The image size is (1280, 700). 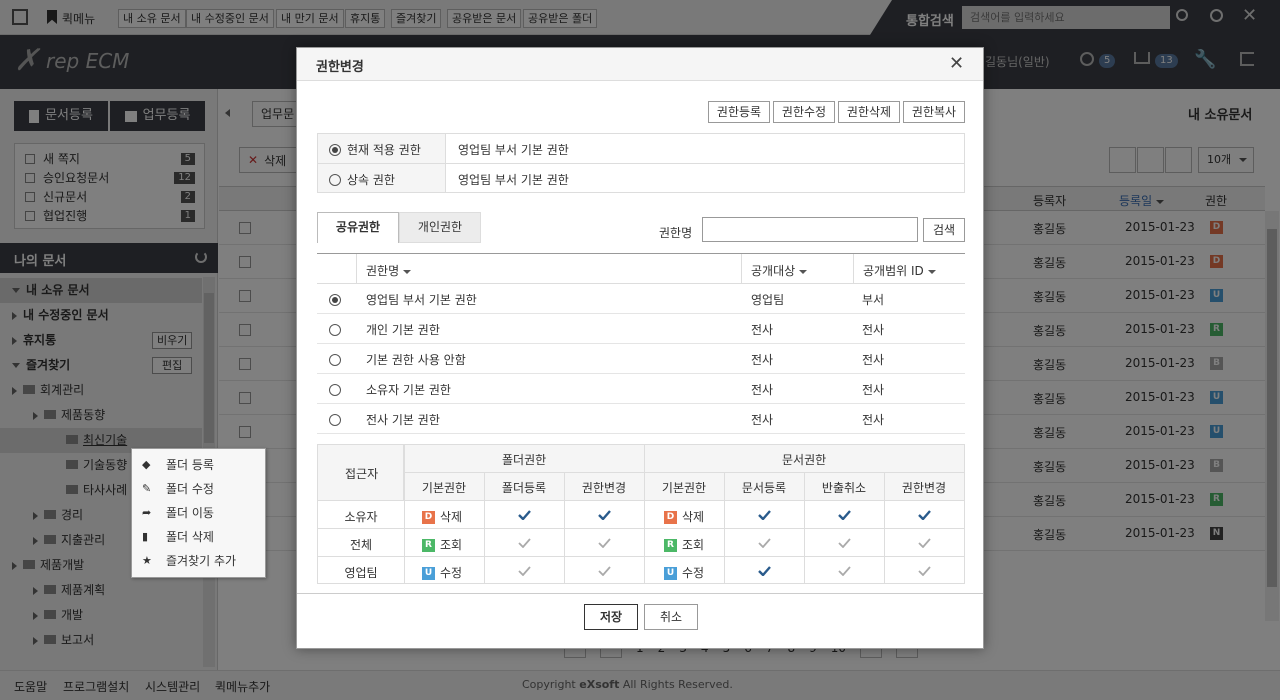 What do you see at coordinates (768, 300) in the screenshot?
I see `public-target: 영업팀` at bounding box center [768, 300].